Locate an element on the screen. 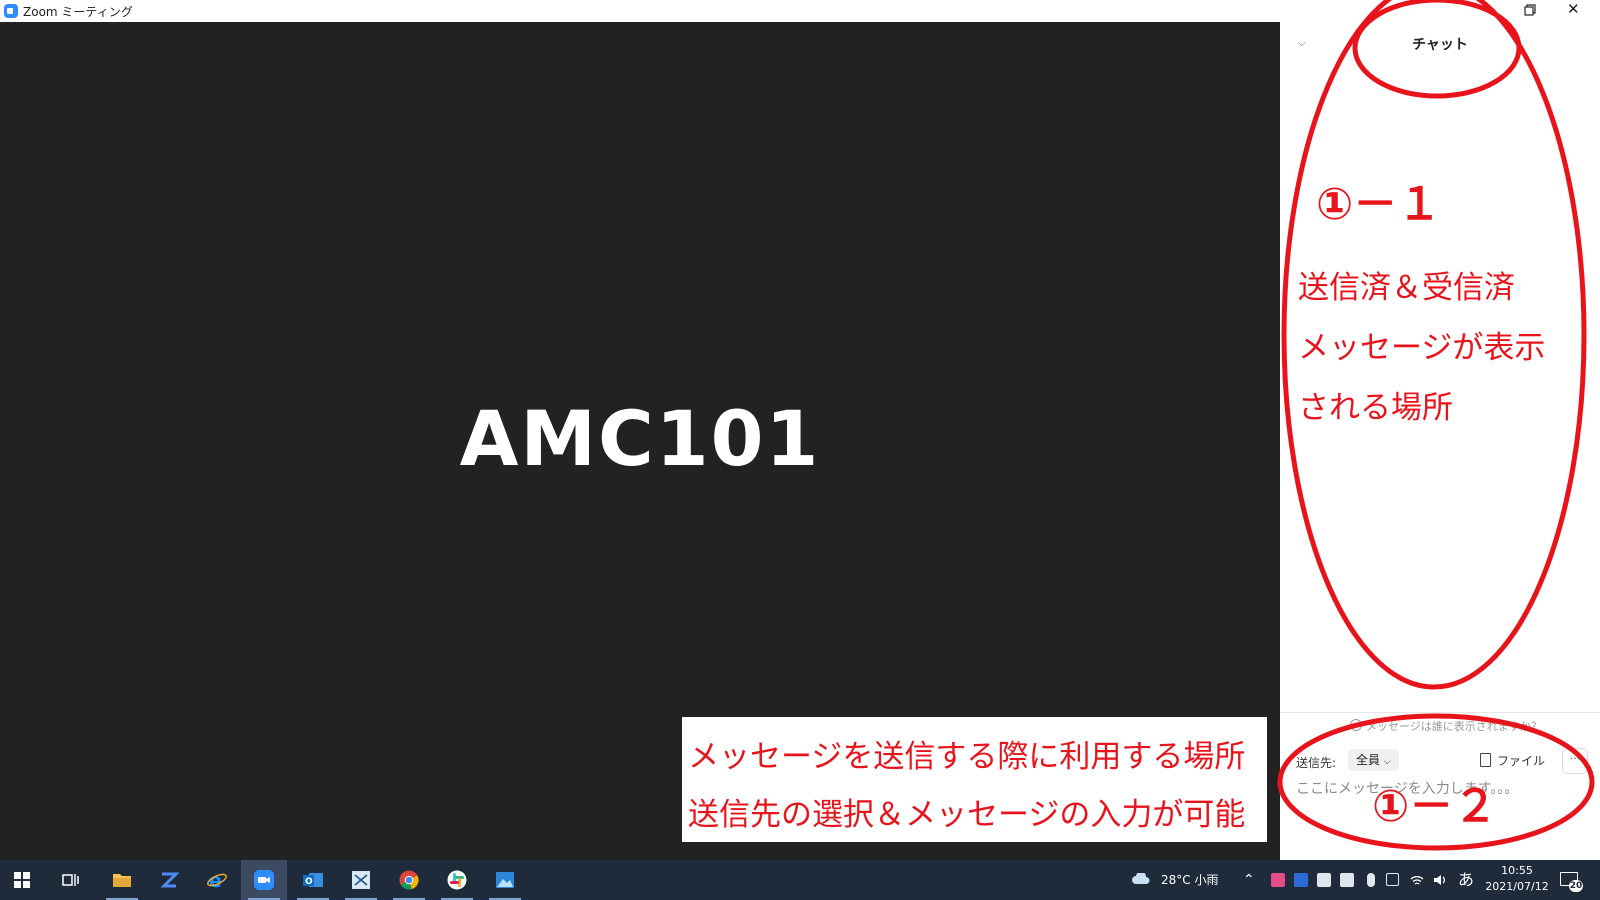 The width and height of the screenshot is (1600, 900). chat-title: チャット is located at coordinates (1440, 45).